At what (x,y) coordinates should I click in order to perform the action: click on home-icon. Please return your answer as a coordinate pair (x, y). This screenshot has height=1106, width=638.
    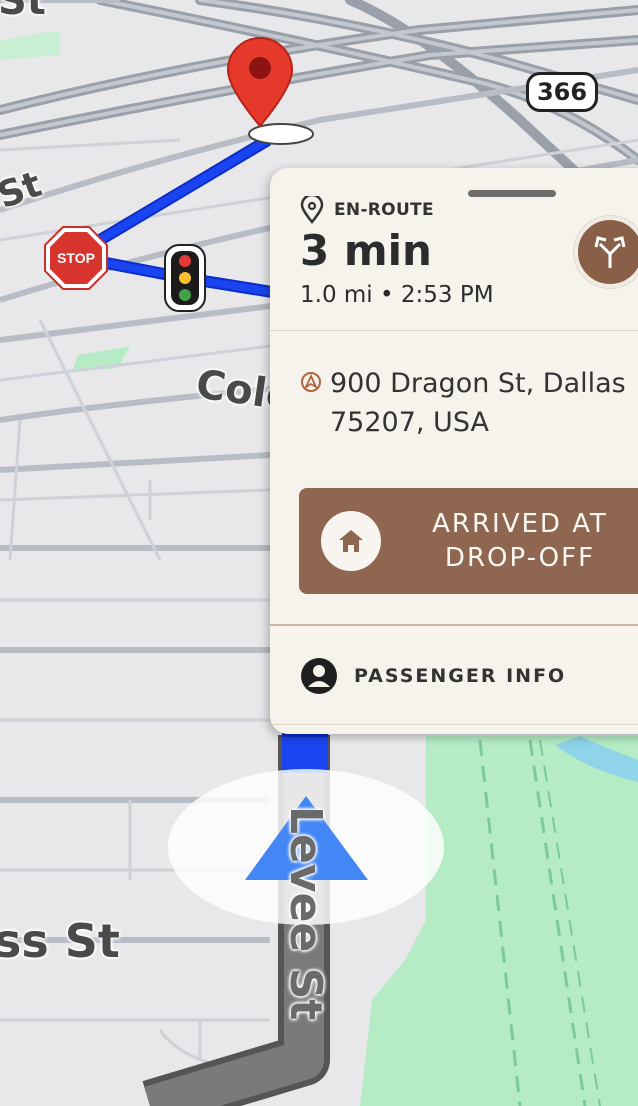
    Looking at the image, I should click on (351, 541).